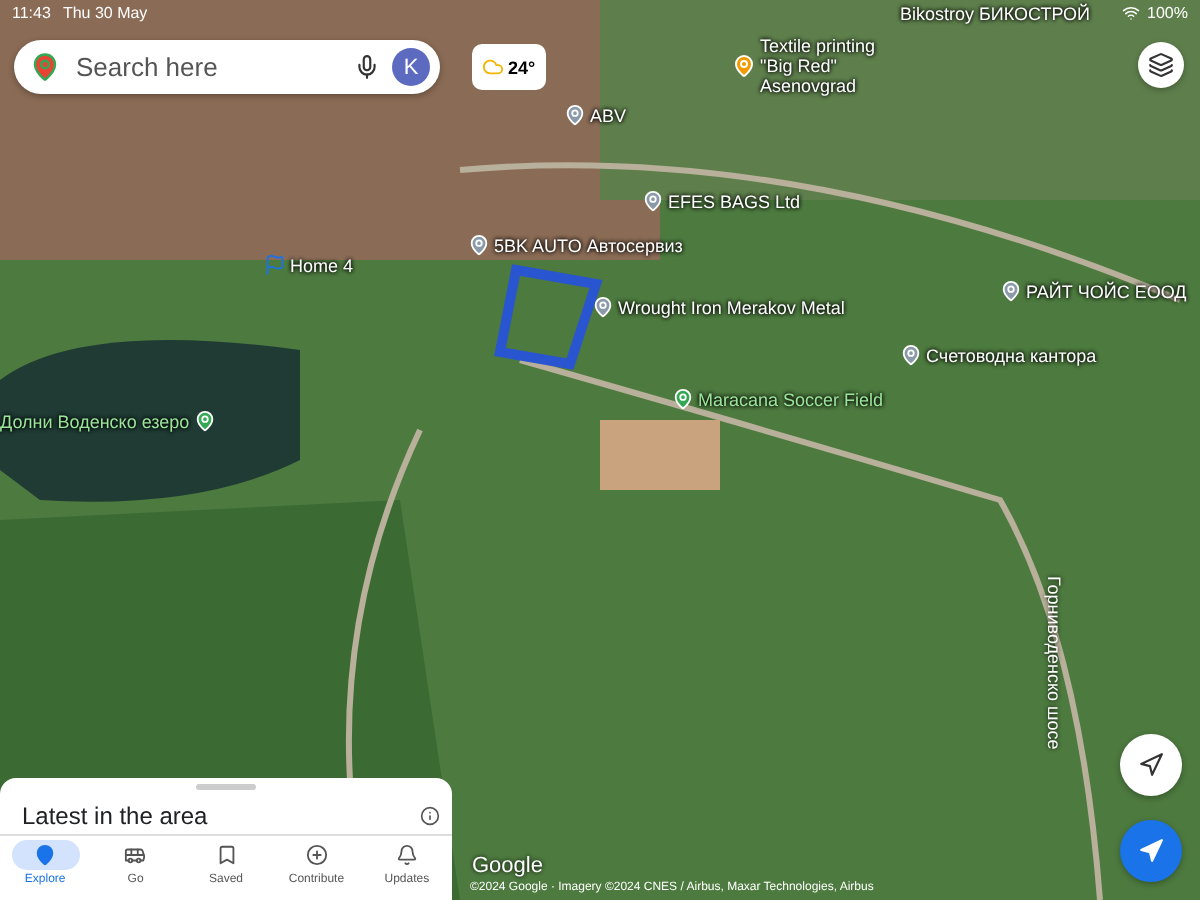  Describe the element at coordinates (493, 67) in the screenshot. I see `cloud-icon` at that location.